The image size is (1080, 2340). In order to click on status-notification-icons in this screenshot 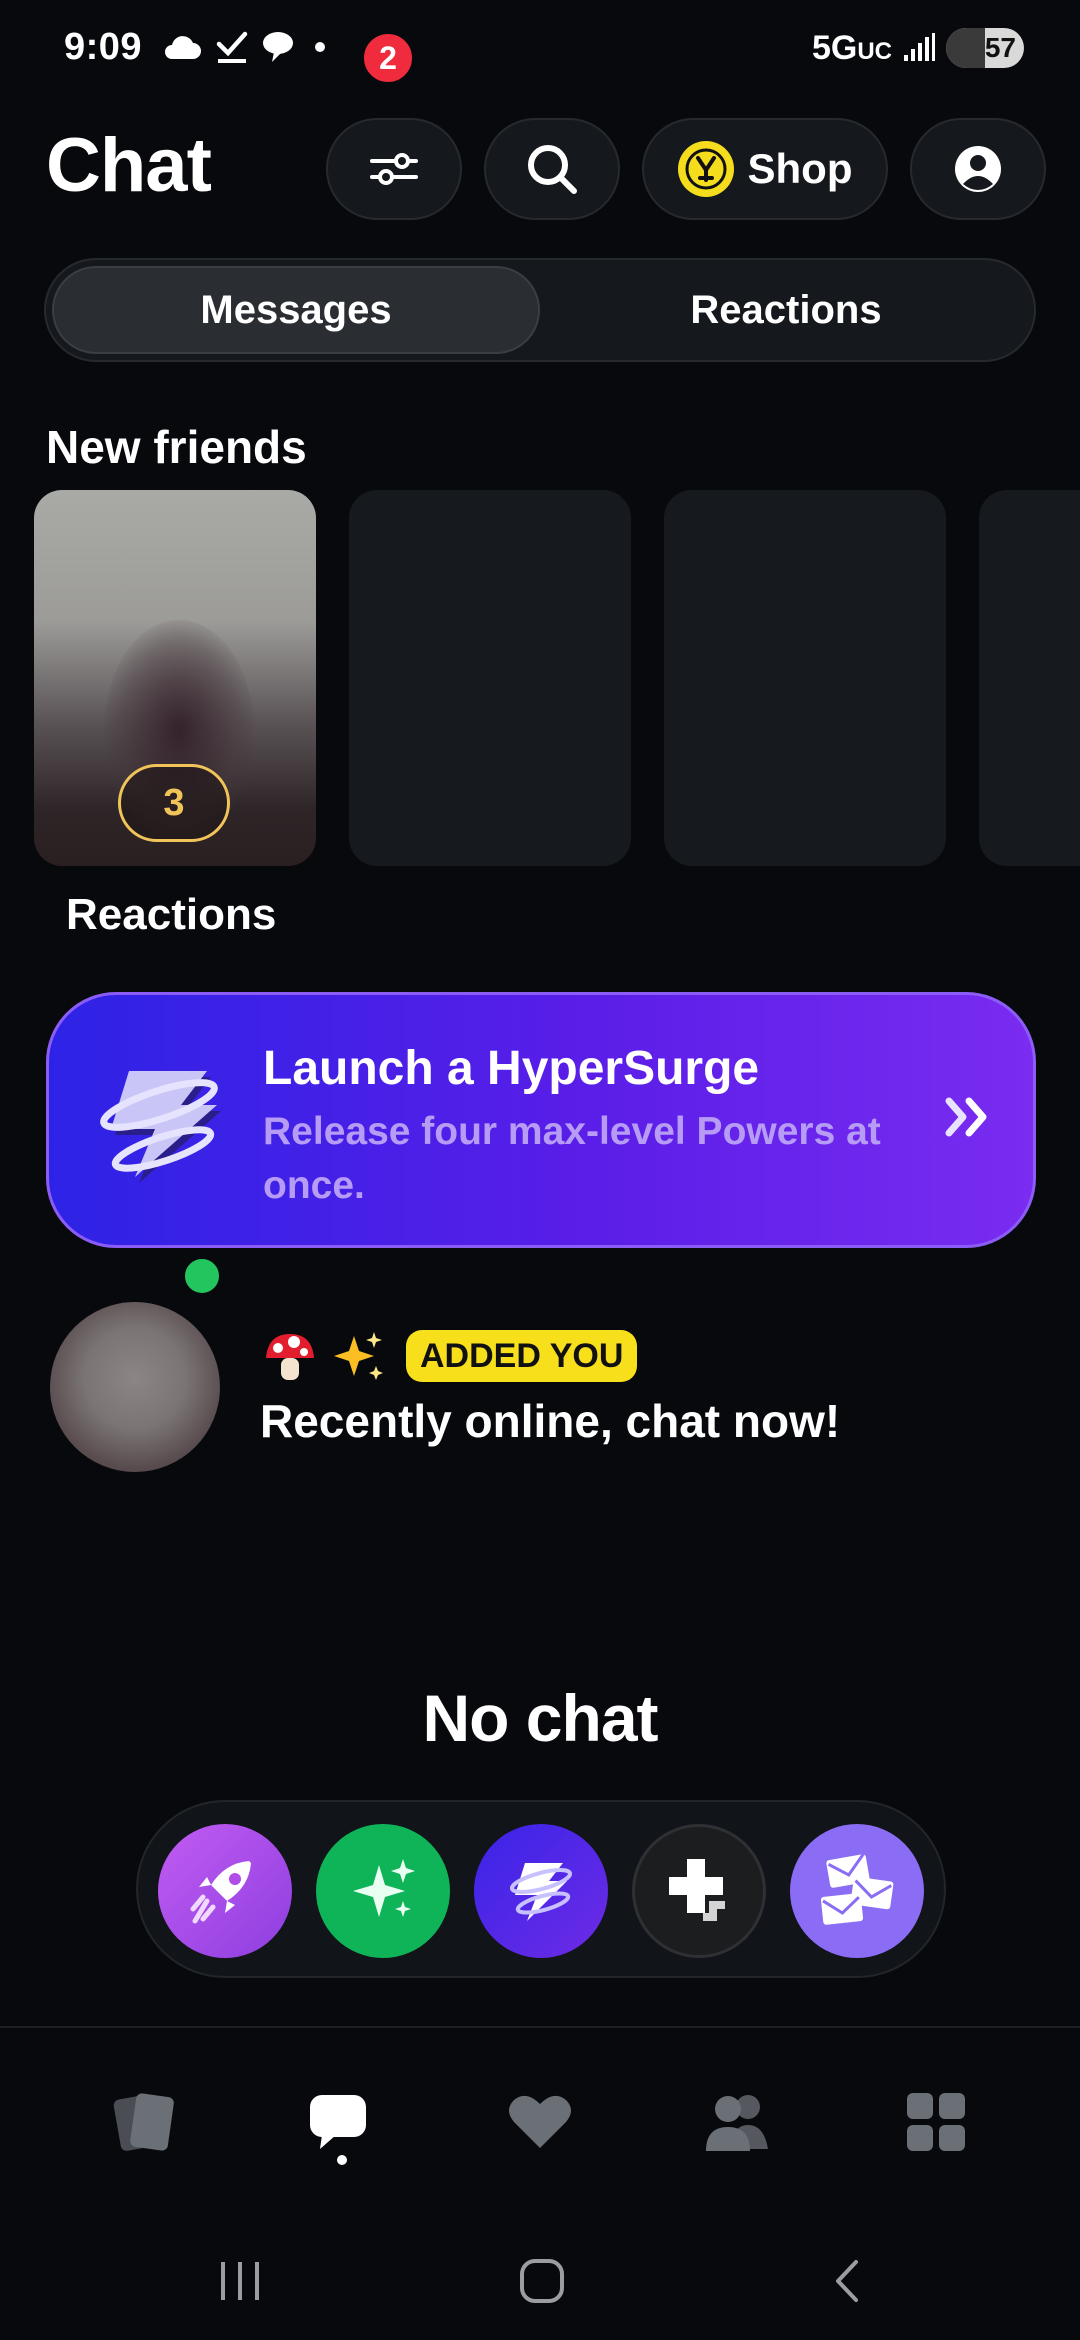, I will do `click(245, 47)`.